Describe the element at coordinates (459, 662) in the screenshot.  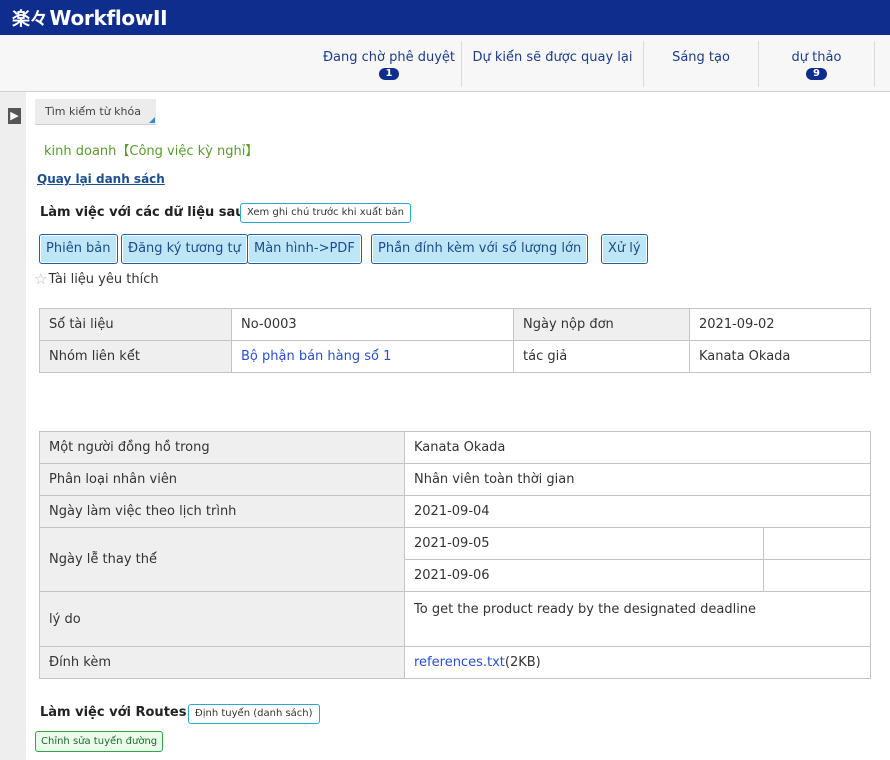
I see `attachment-file-link: references.txt` at that location.